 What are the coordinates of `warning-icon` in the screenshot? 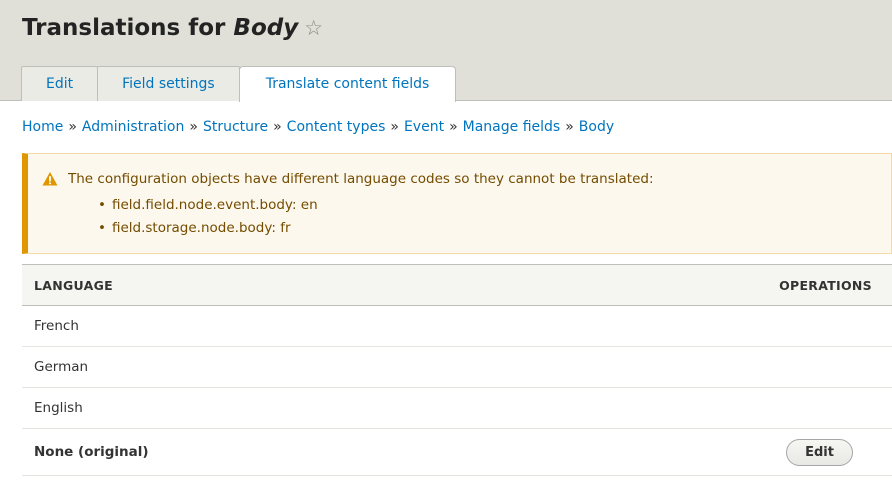 It's located at (50, 179).